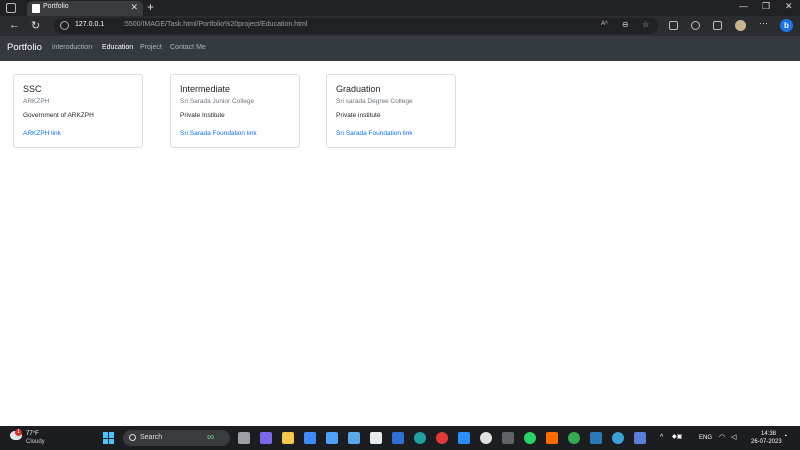 The width and height of the screenshot is (800, 450). I want to click on weather-condition: Cloudy, so click(35, 442).